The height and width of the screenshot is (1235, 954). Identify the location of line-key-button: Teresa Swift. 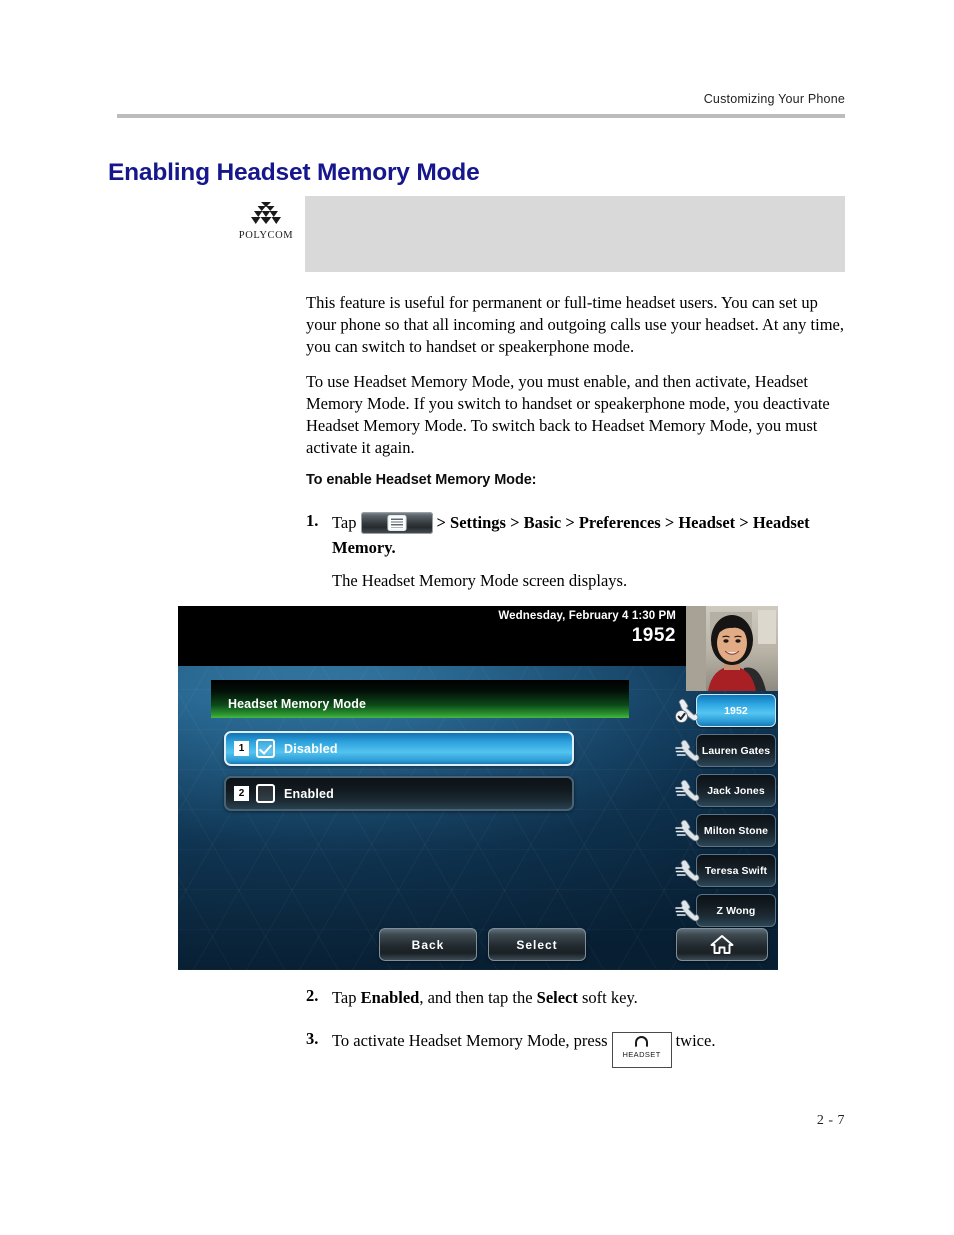
(736, 870).